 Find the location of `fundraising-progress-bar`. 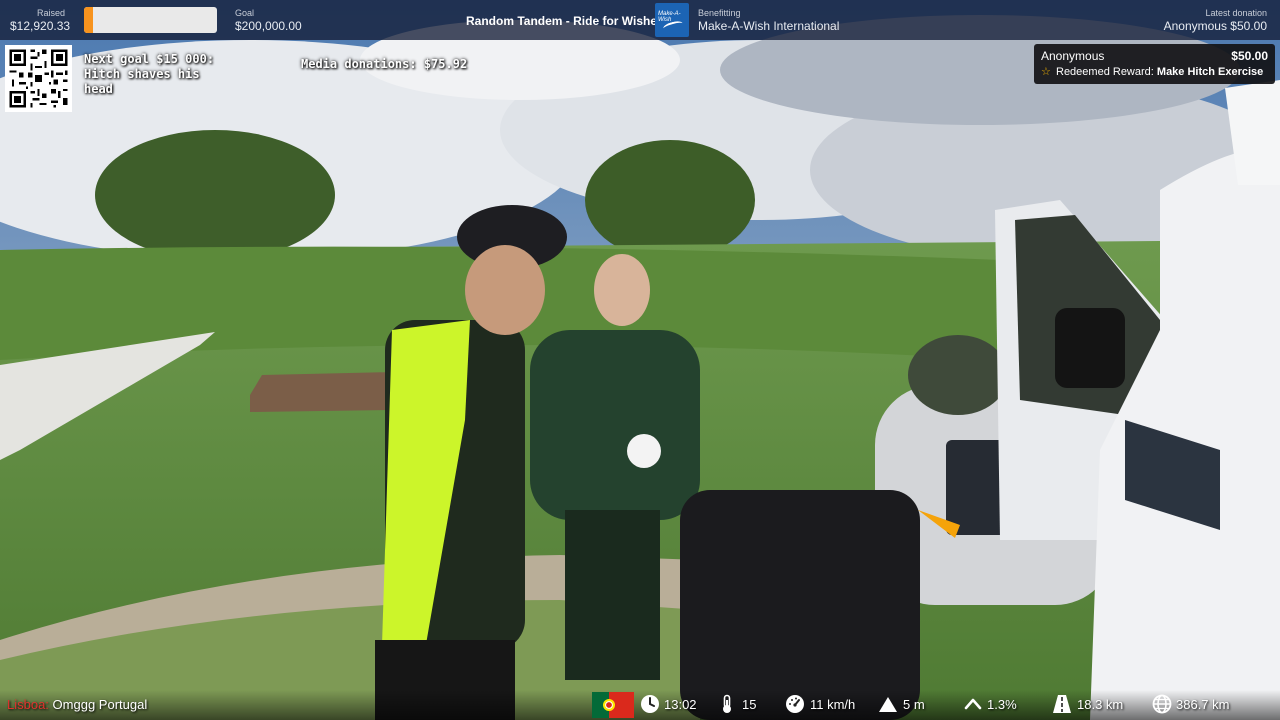

fundraising-progress-bar is located at coordinates (150, 20).